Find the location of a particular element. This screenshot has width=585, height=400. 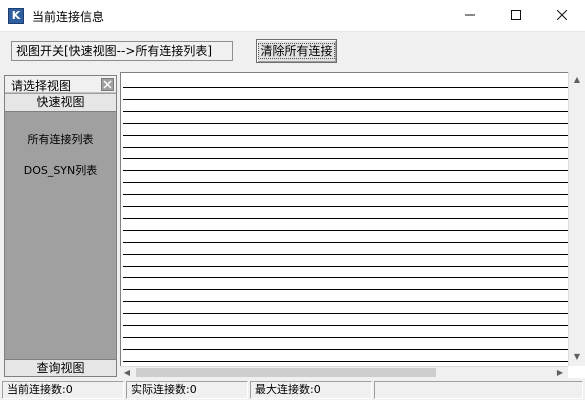

view-switch-label: 视图开关[快速视图-->所有连接列表] is located at coordinates (122, 51).